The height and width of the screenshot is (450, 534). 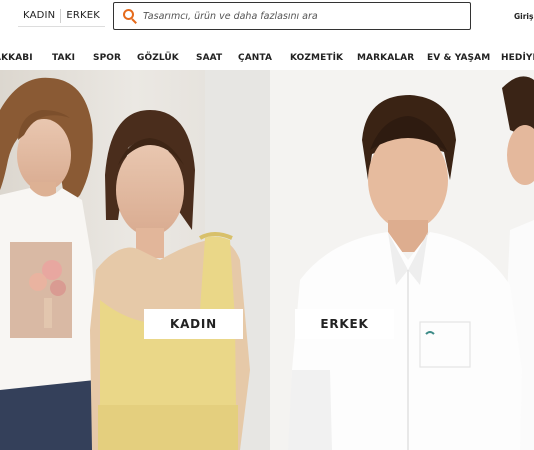 I want to click on top-bar: KADIN ERKEK Giriş, so click(x=267, y=17).